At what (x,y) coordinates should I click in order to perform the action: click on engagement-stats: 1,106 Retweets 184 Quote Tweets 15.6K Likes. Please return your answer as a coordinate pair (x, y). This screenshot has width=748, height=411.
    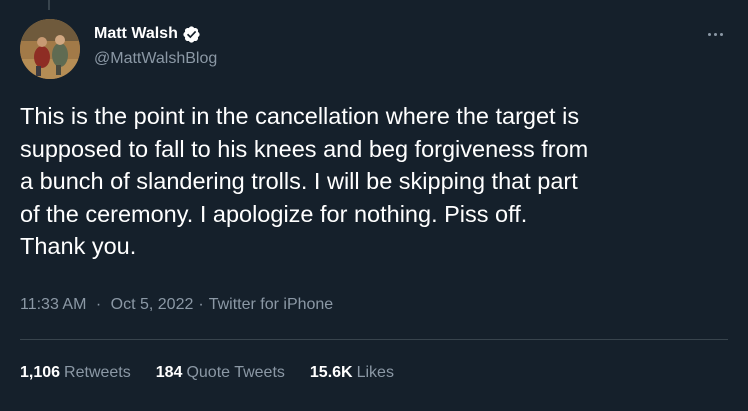
    Looking at the image, I should click on (219, 373).